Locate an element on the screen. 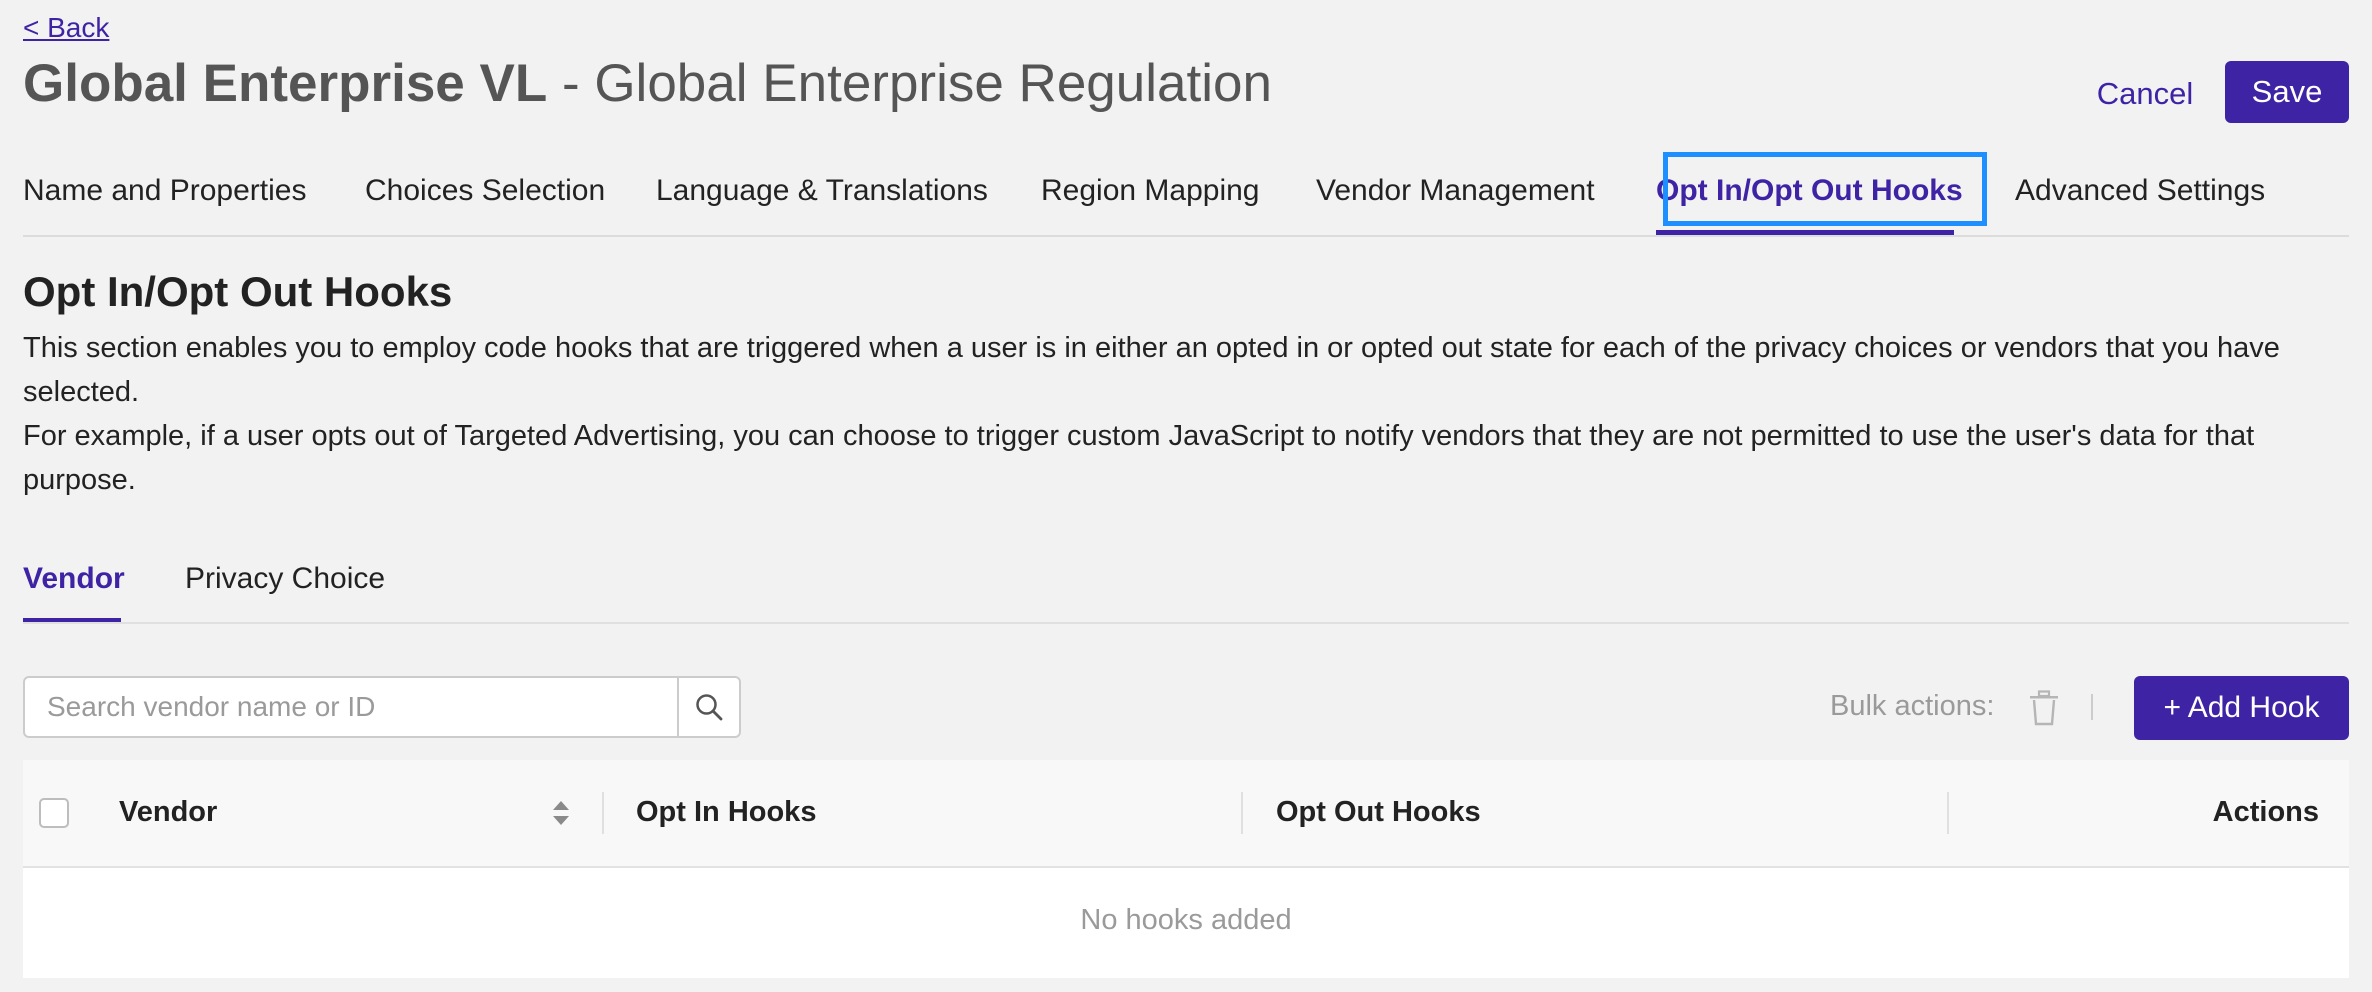 The width and height of the screenshot is (2372, 992). search-box is located at coordinates (382, 707).